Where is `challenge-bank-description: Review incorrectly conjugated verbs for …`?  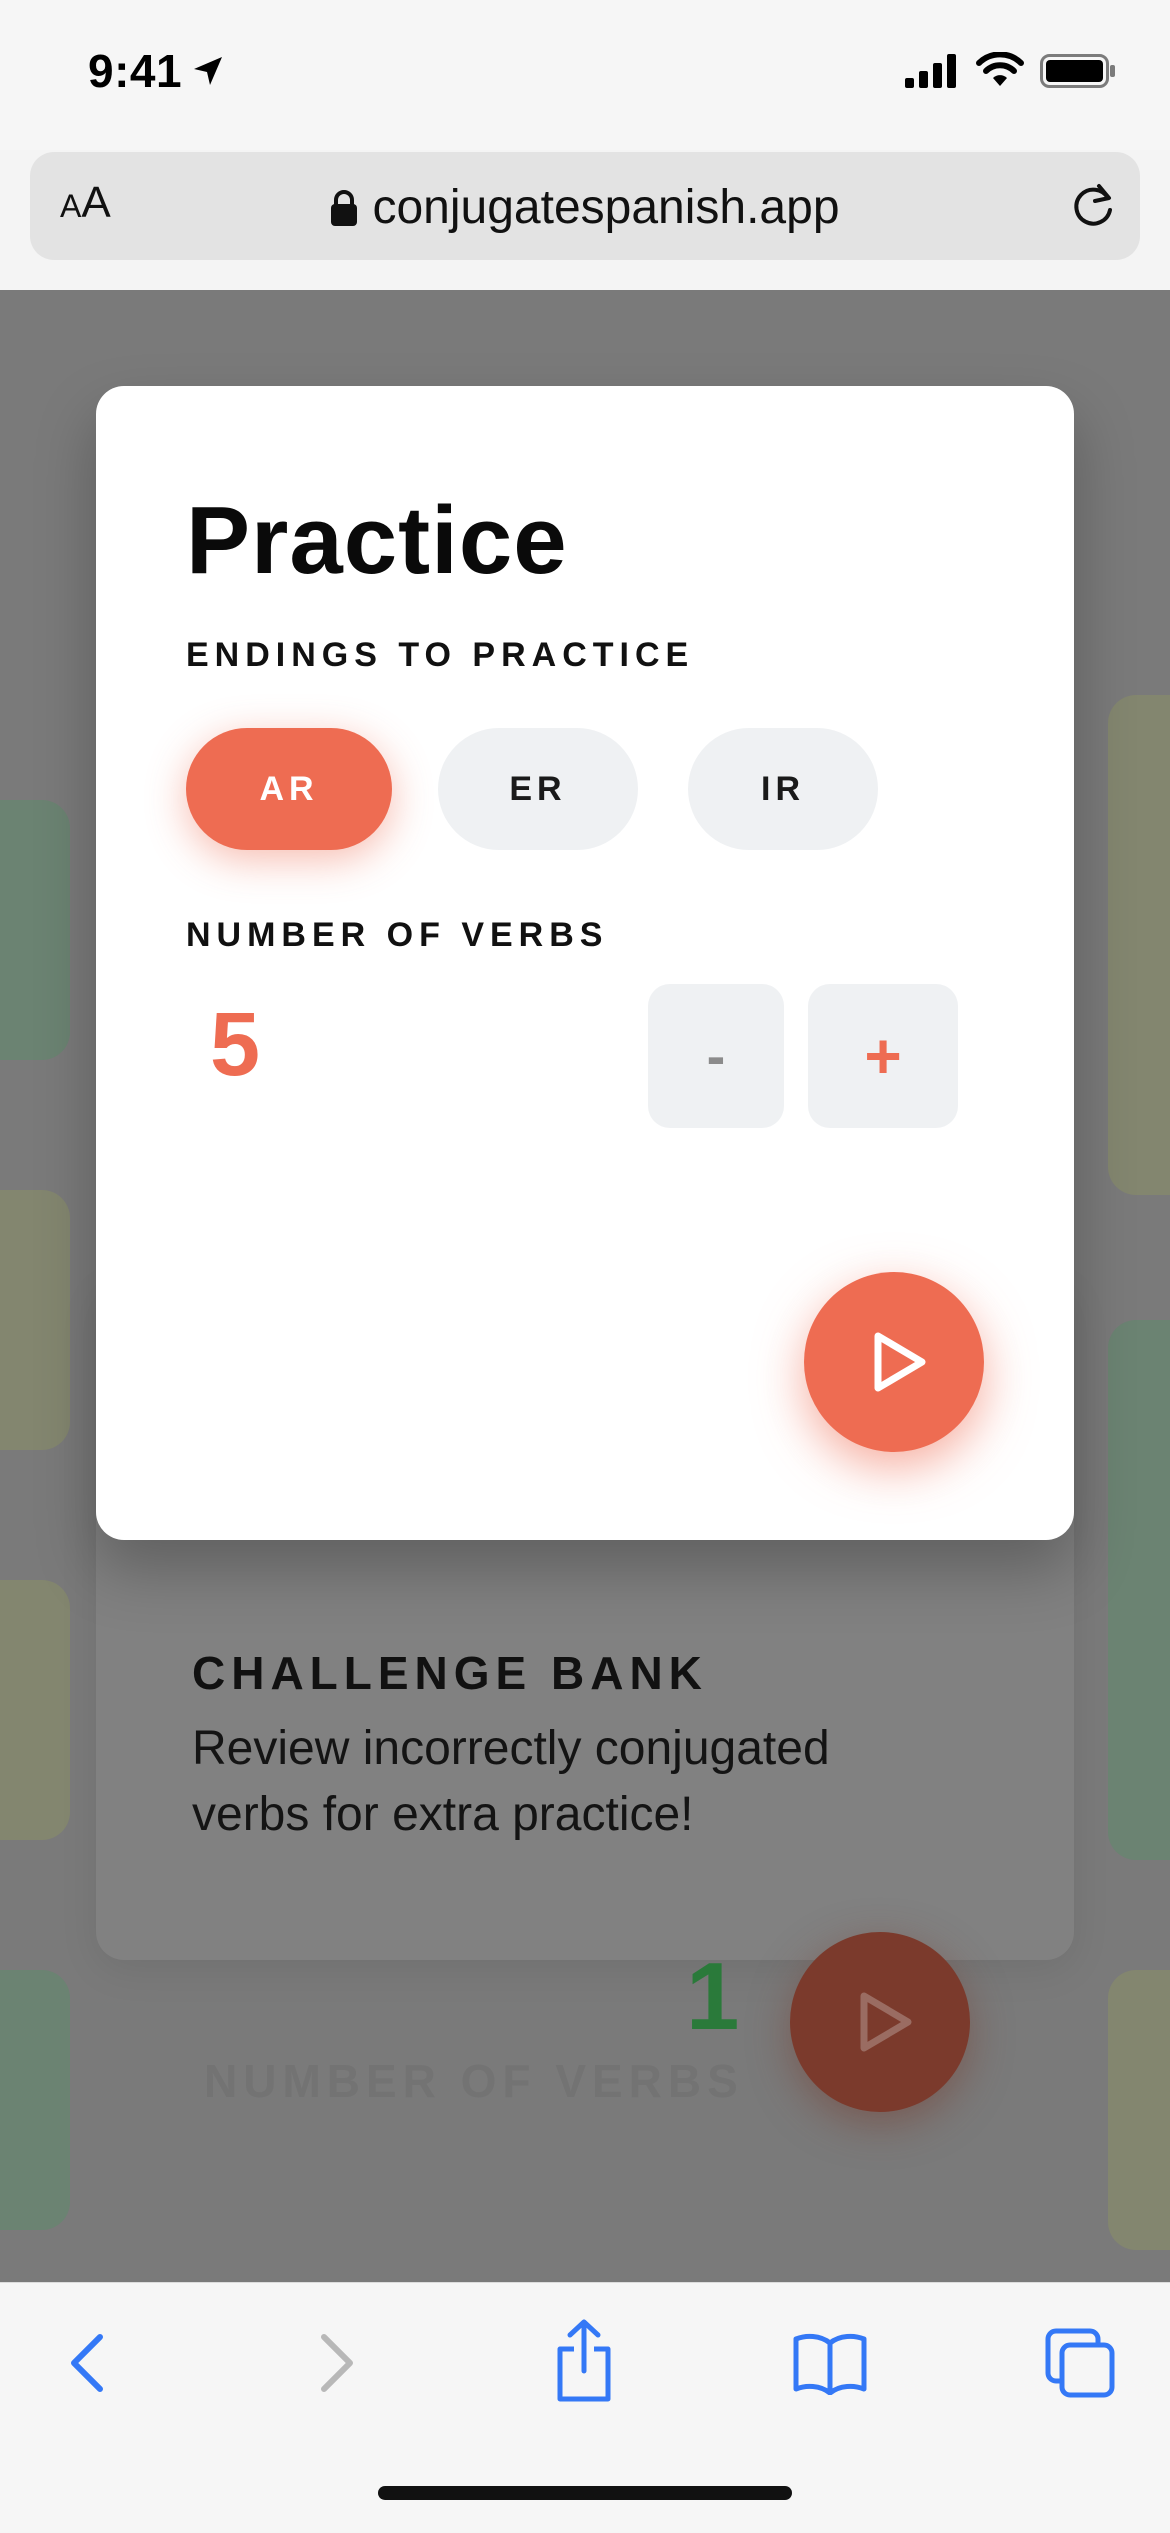 challenge-bank-description: Review incorrectly conjugated verbs for … is located at coordinates (511, 1781).